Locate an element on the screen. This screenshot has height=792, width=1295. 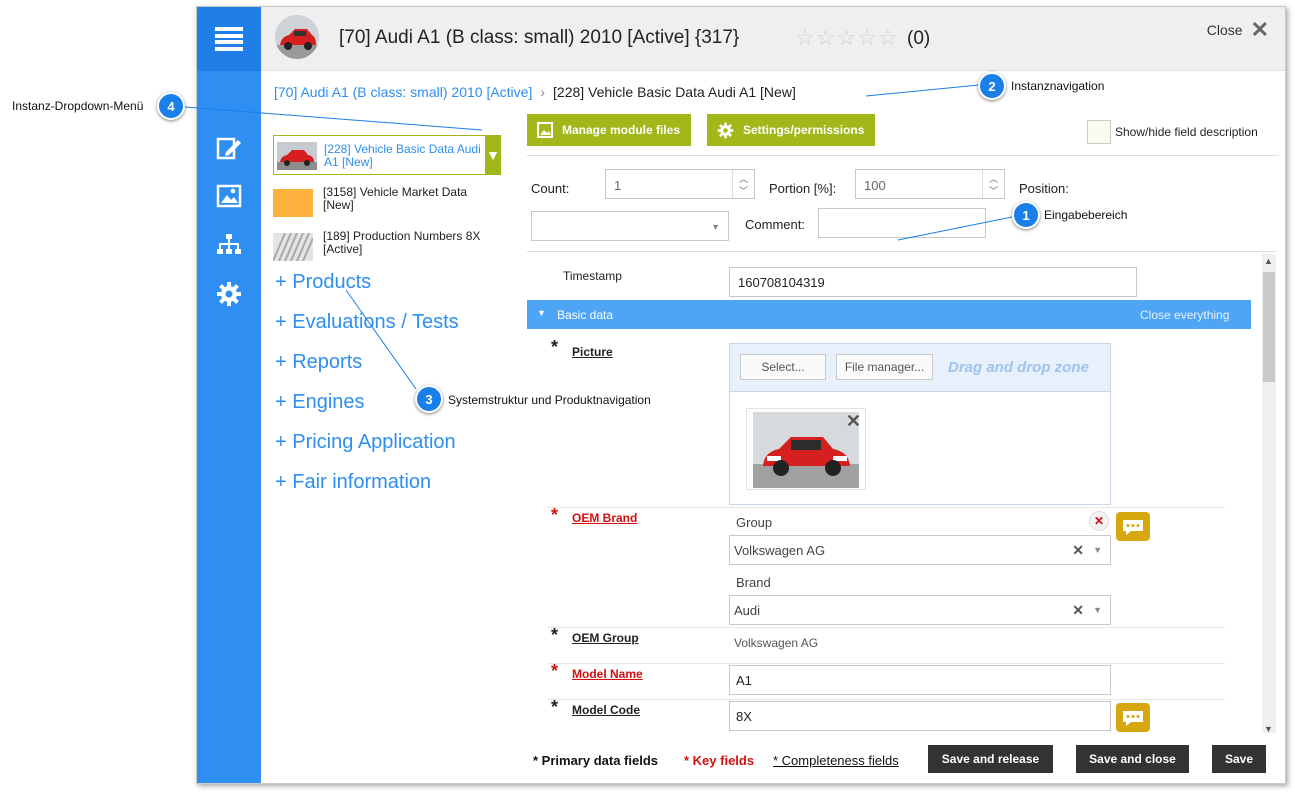
callout-badge: 1 is located at coordinates (1026, 215).